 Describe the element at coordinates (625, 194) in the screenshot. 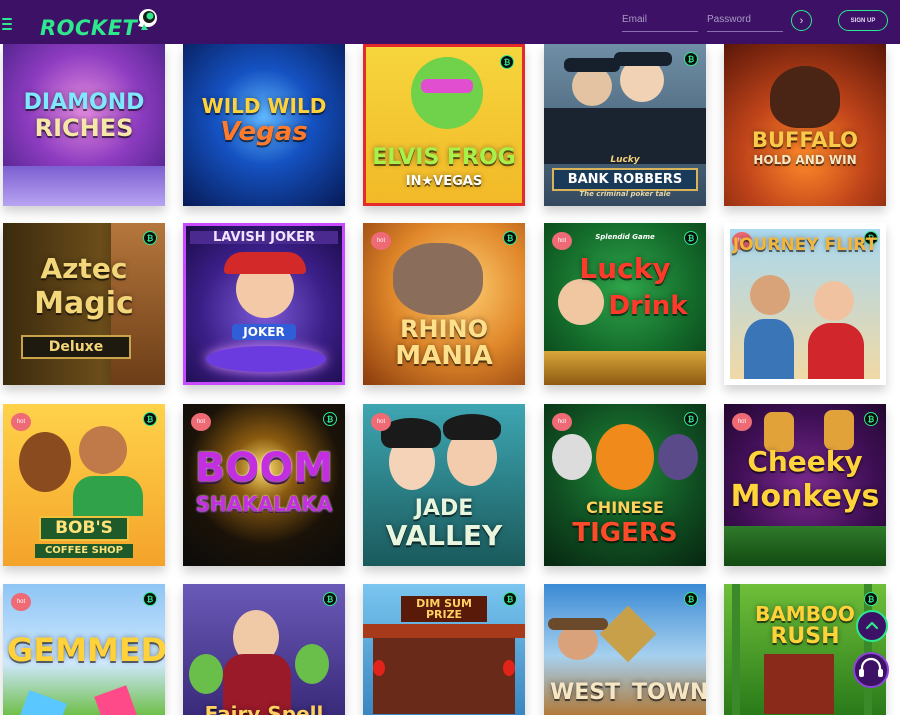

I see `game-subtitle: The criminal poker tale` at that location.